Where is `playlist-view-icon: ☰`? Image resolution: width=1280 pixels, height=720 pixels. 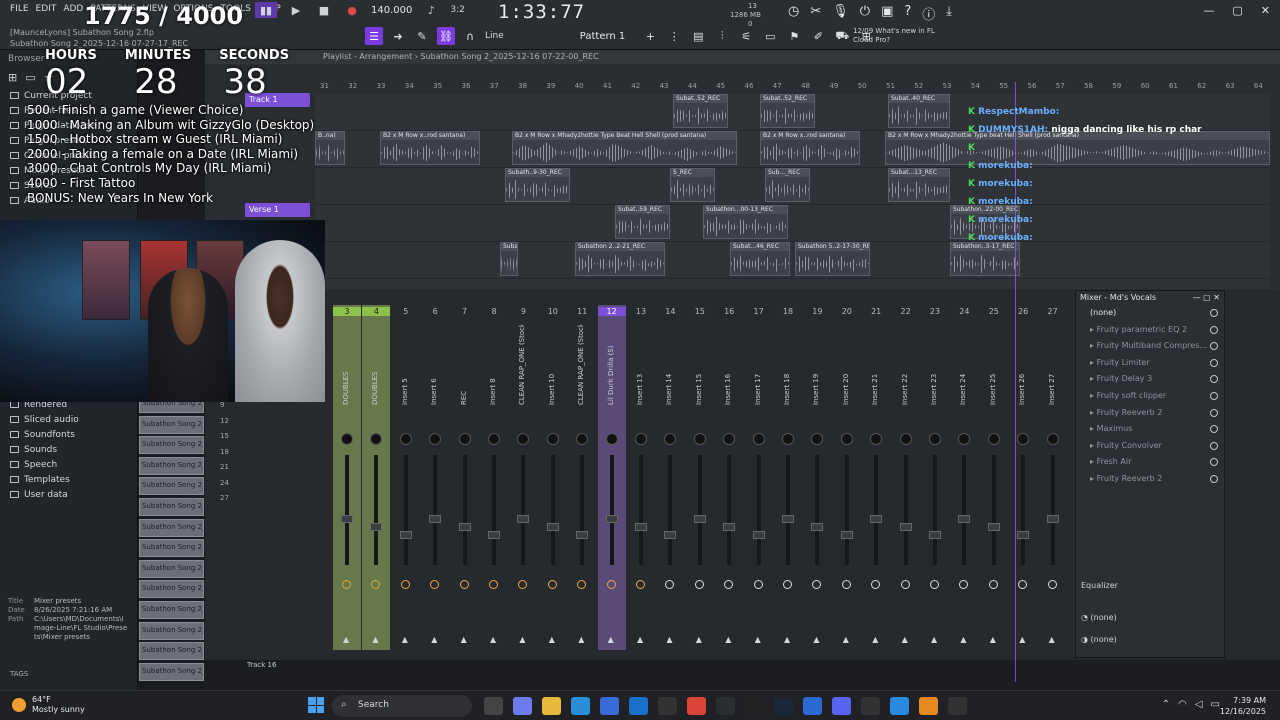 playlist-view-icon: ☰ is located at coordinates (374, 36).